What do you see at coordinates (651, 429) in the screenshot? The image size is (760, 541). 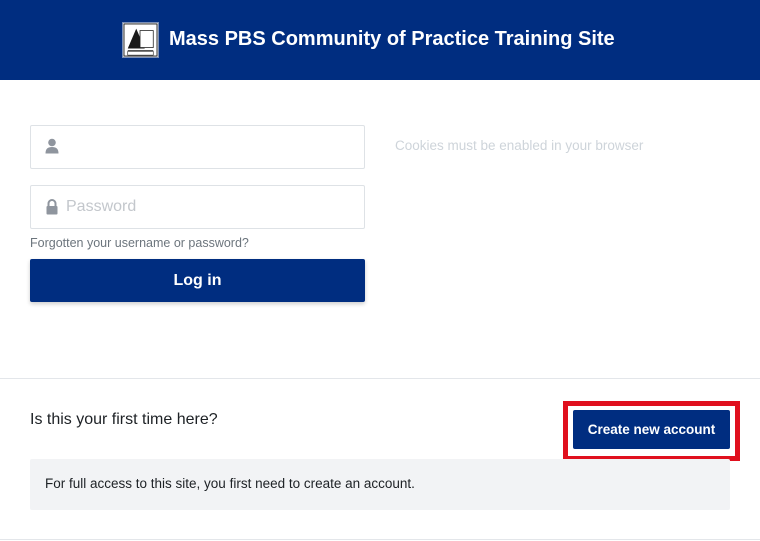 I see `create-account-button: Create new account` at bounding box center [651, 429].